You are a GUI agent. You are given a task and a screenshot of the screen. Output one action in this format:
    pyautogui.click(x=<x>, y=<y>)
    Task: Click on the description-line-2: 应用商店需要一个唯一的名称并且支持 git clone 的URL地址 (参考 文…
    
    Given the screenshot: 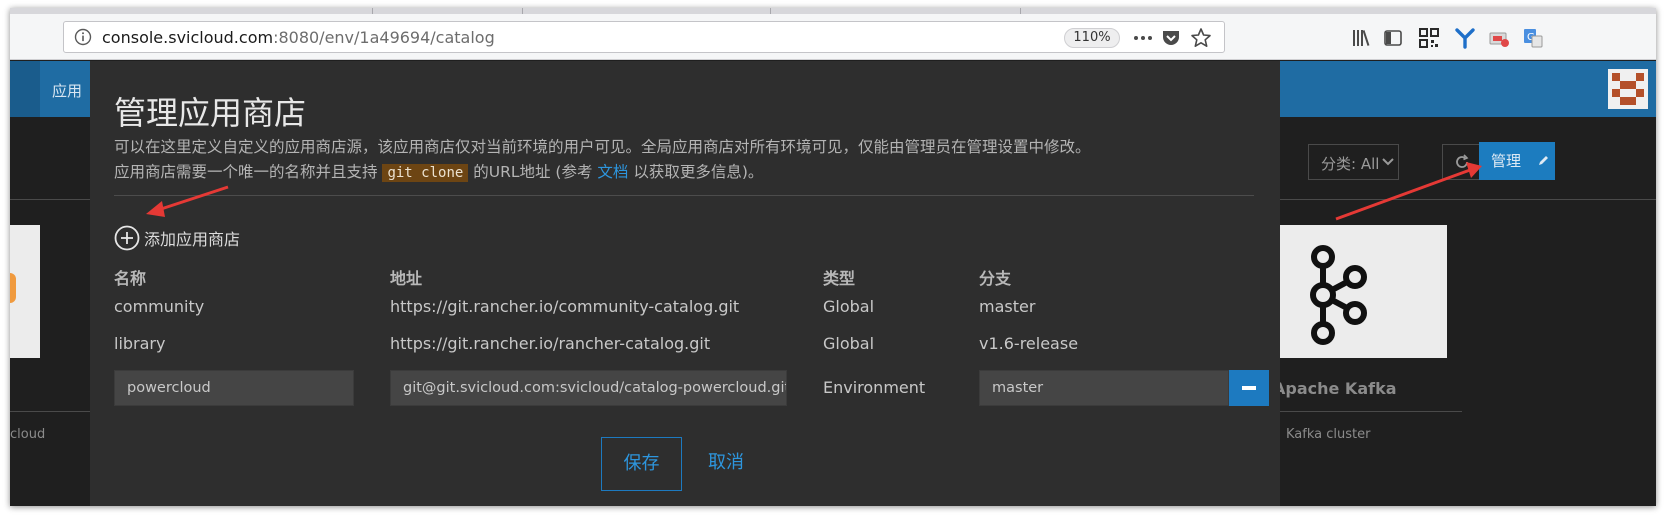 What is the action you would take?
    pyautogui.click(x=689, y=173)
    